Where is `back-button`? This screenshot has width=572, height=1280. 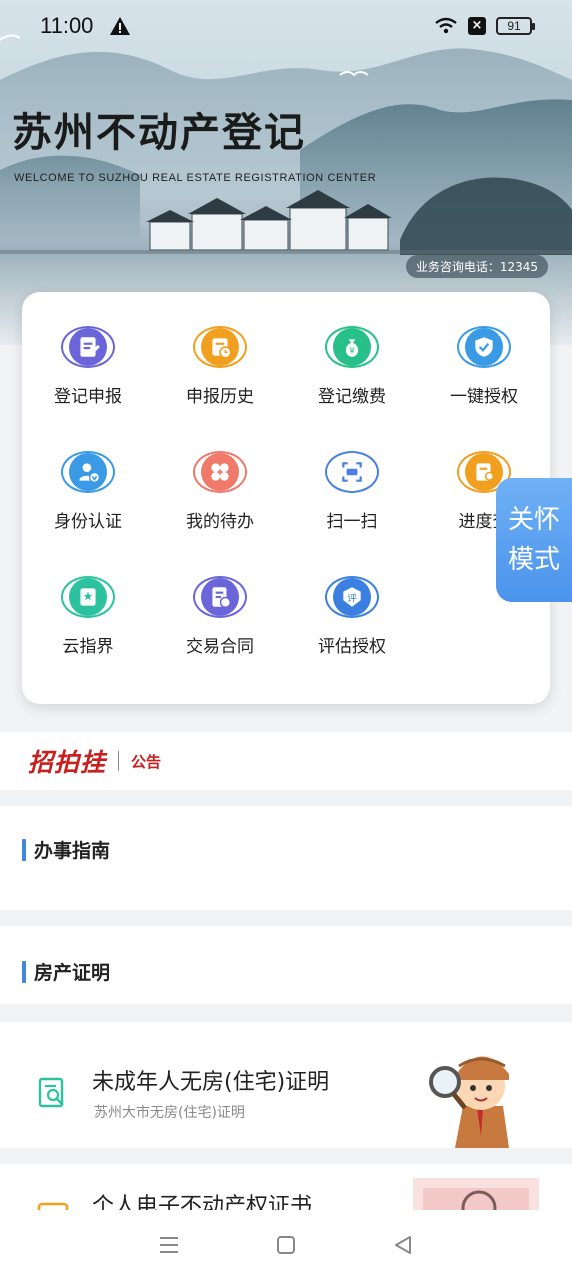 back-button is located at coordinates (403, 1245).